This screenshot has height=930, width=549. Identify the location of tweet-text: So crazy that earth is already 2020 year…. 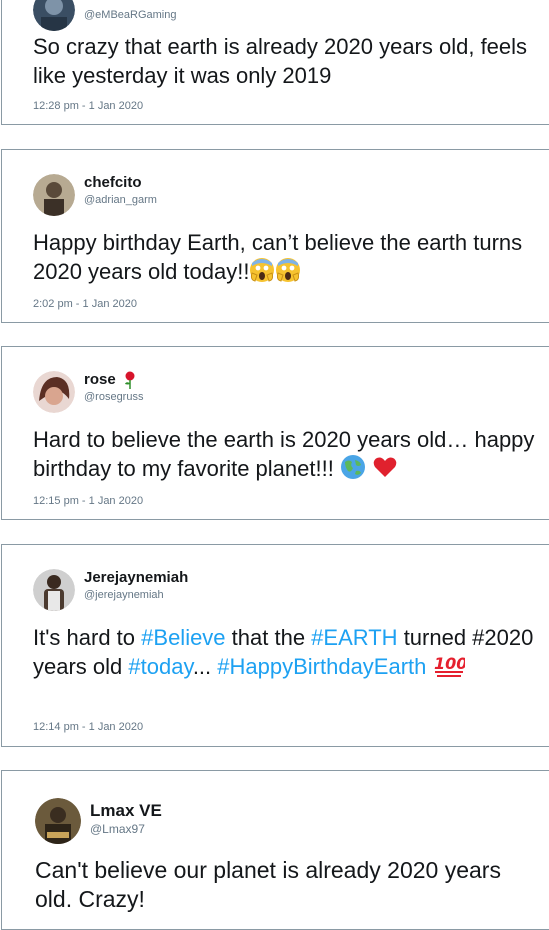
(283, 61).